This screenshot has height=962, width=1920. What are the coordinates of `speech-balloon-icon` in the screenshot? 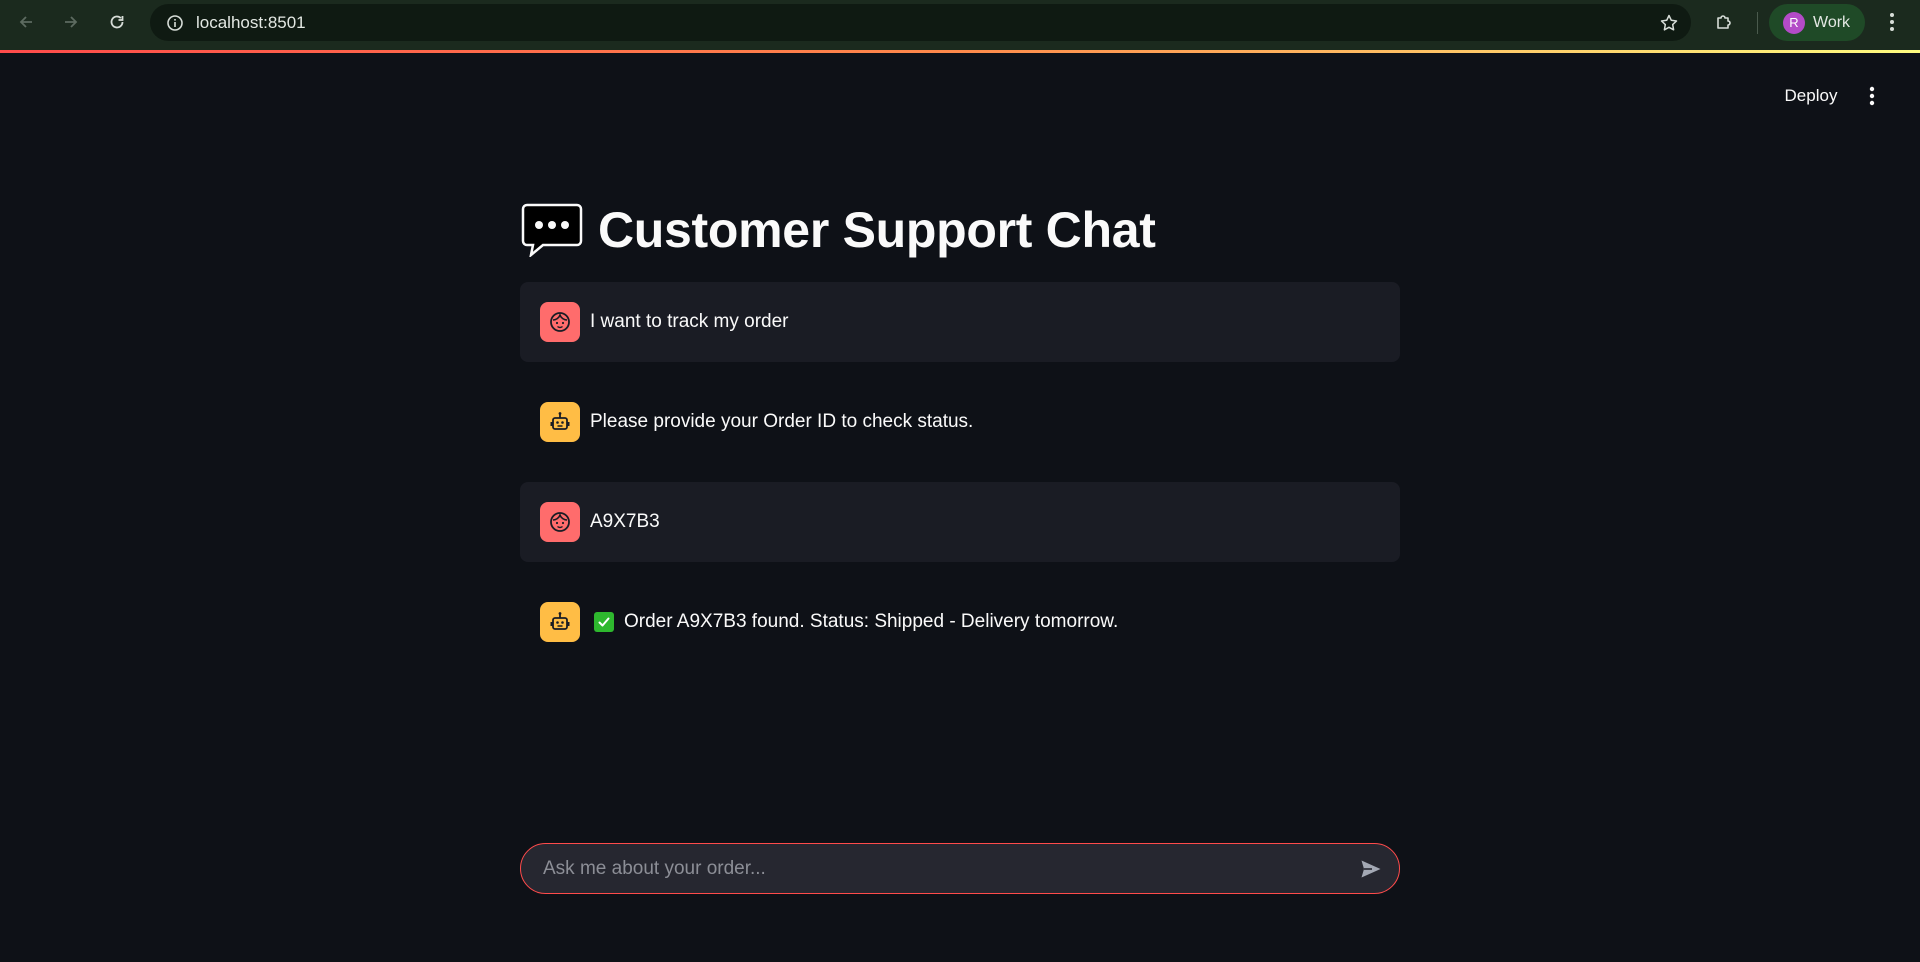 It's located at (552, 230).